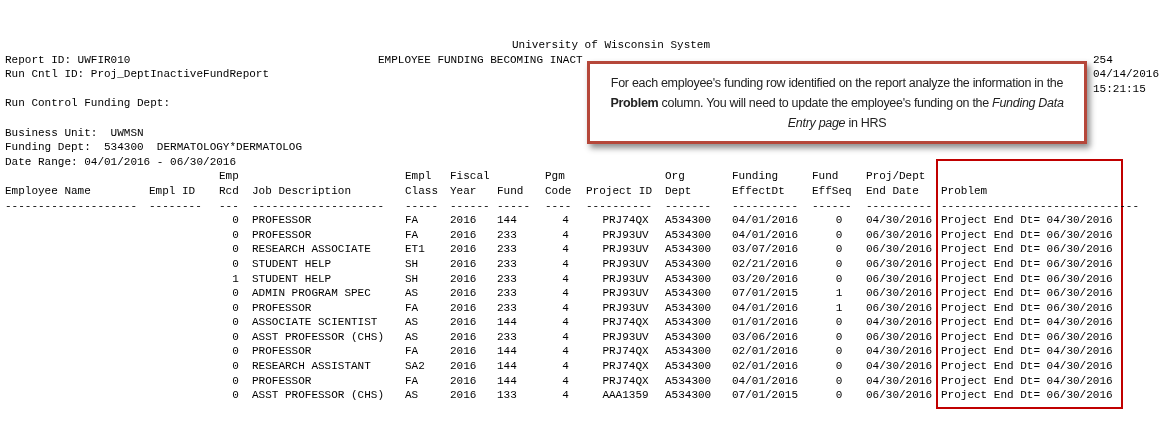 This screenshot has height=435, width=1172. I want to click on column-header: Funding, so click(755, 176).